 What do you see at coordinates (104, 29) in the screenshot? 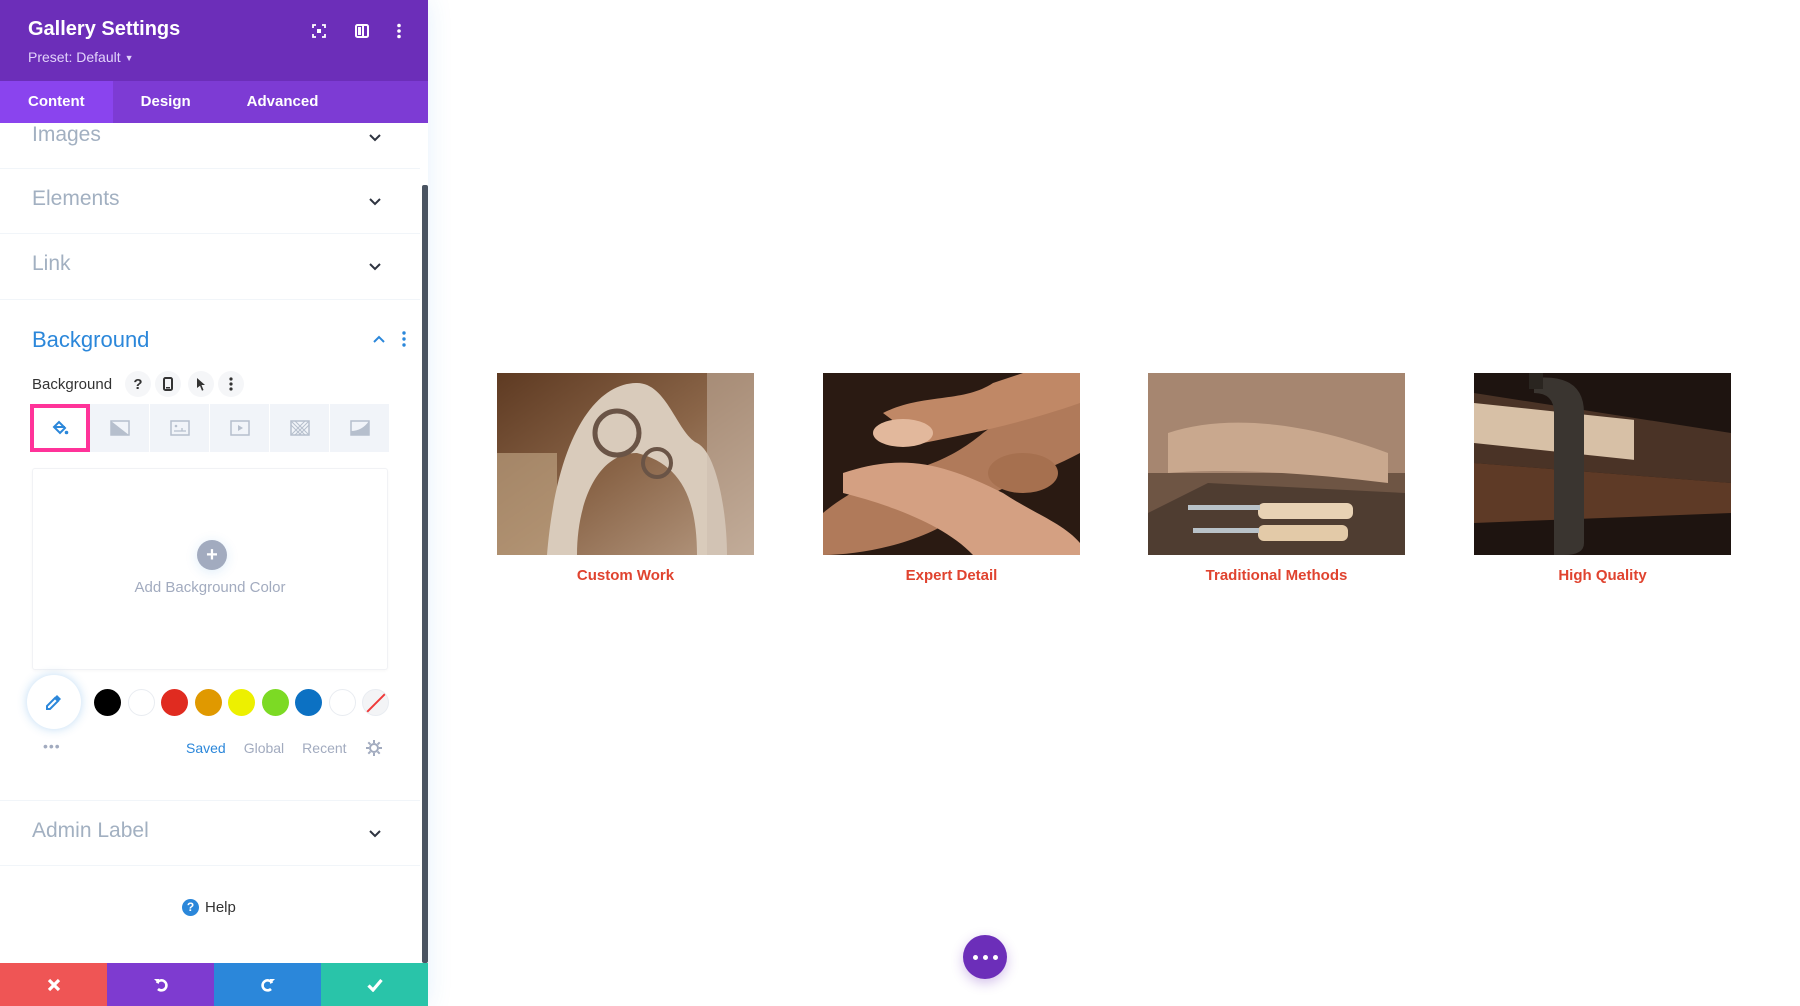
I see `panel-title: Gallery Settings` at bounding box center [104, 29].